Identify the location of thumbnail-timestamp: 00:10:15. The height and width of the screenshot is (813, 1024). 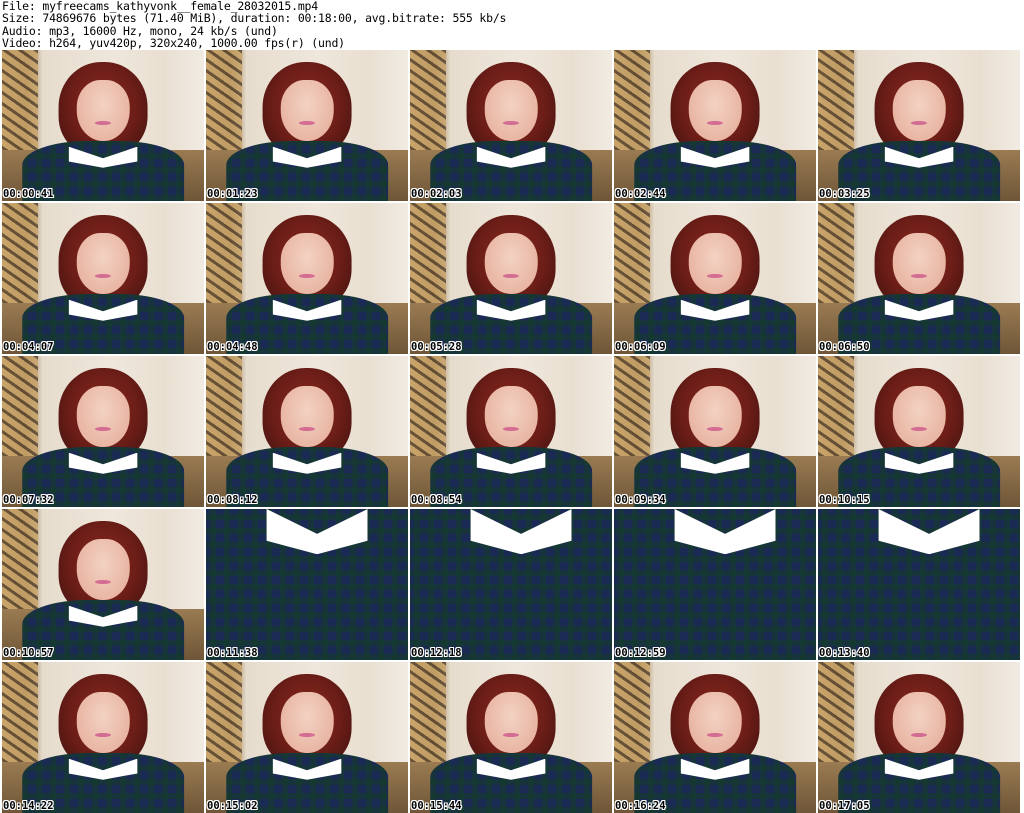
(844, 500).